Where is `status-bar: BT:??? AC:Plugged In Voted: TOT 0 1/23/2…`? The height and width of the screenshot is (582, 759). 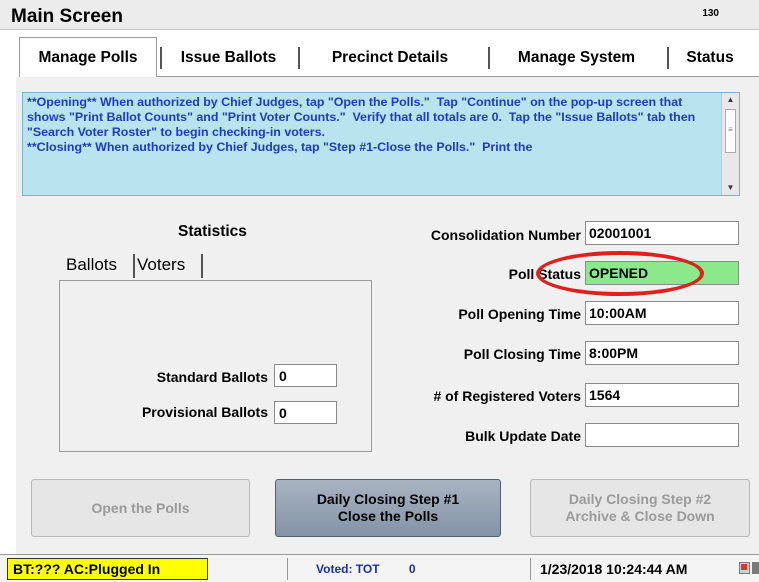
status-bar: BT:??? AC:Plugged In Voted: TOT 0 1/23/2… is located at coordinates (379, 568).